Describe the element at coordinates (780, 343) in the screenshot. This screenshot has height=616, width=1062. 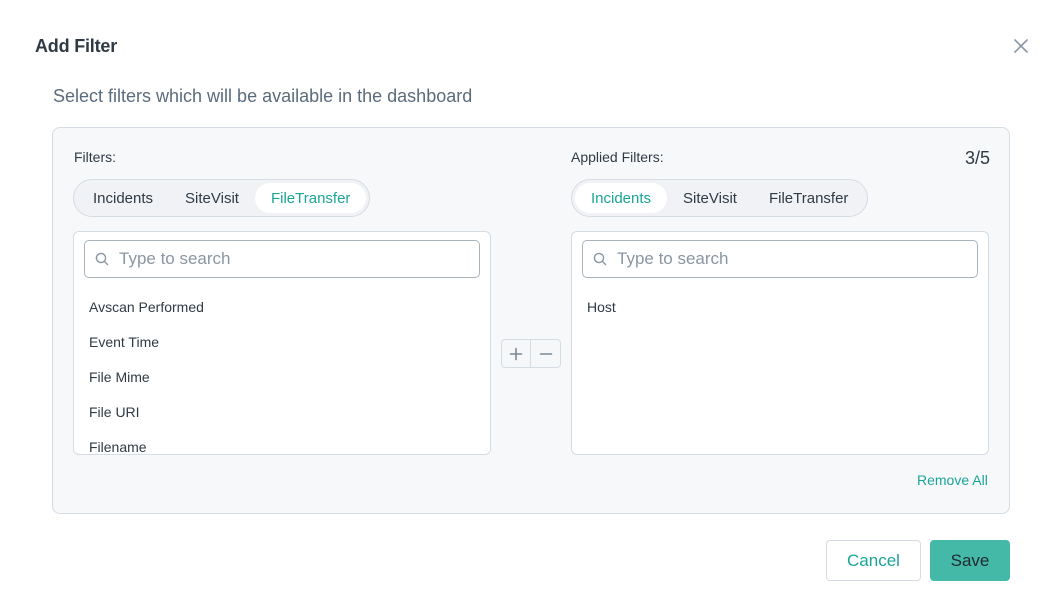
I see `applied-list-box: Host` at that location.